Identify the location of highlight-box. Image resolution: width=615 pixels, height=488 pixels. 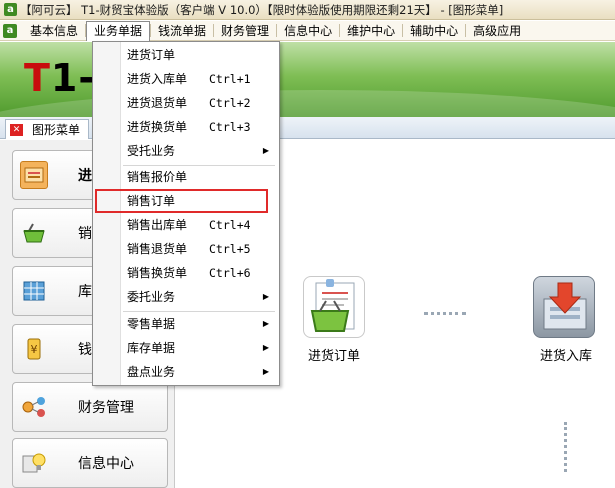
(181, 201).